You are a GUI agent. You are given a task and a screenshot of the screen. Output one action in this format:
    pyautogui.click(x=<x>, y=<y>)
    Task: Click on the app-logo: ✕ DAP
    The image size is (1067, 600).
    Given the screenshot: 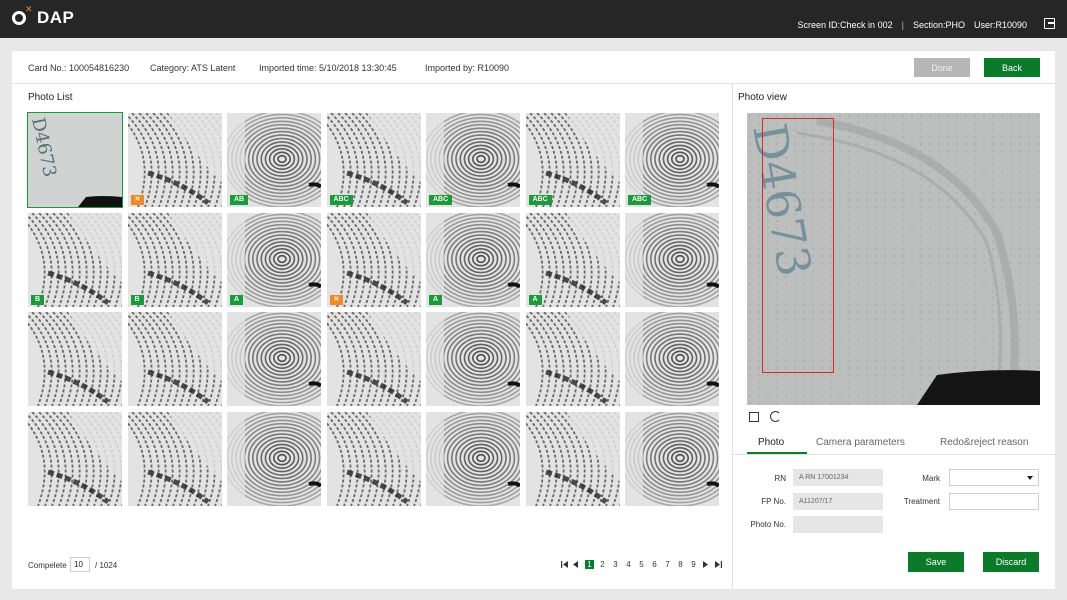 What is the action you would take?
    pyautogui.click(x=43, y=16)
    